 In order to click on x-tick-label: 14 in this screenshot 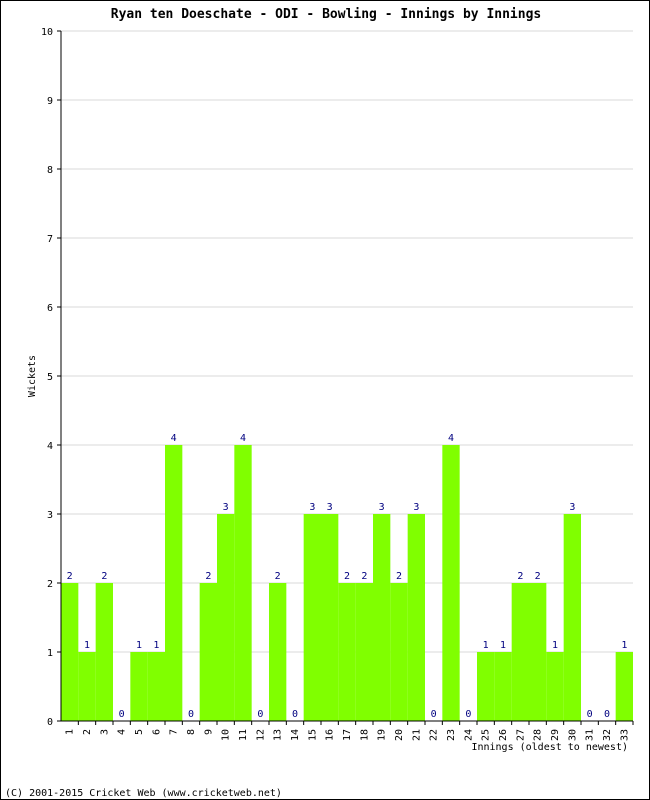, I will do `click(295, 735)`.